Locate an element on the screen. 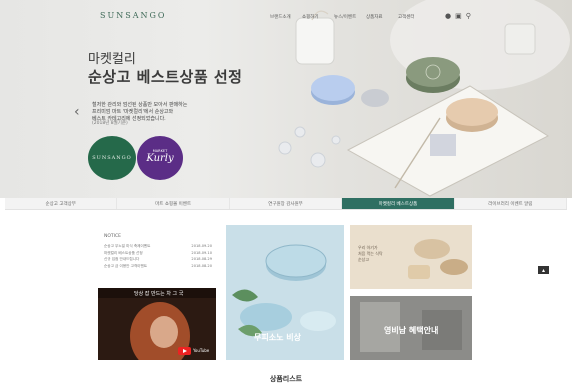 Image resolution: width=572 pixels, height=390 pixels. hero-title: 순상고 베스트상품 선정 is located at coordinates (165, 77).